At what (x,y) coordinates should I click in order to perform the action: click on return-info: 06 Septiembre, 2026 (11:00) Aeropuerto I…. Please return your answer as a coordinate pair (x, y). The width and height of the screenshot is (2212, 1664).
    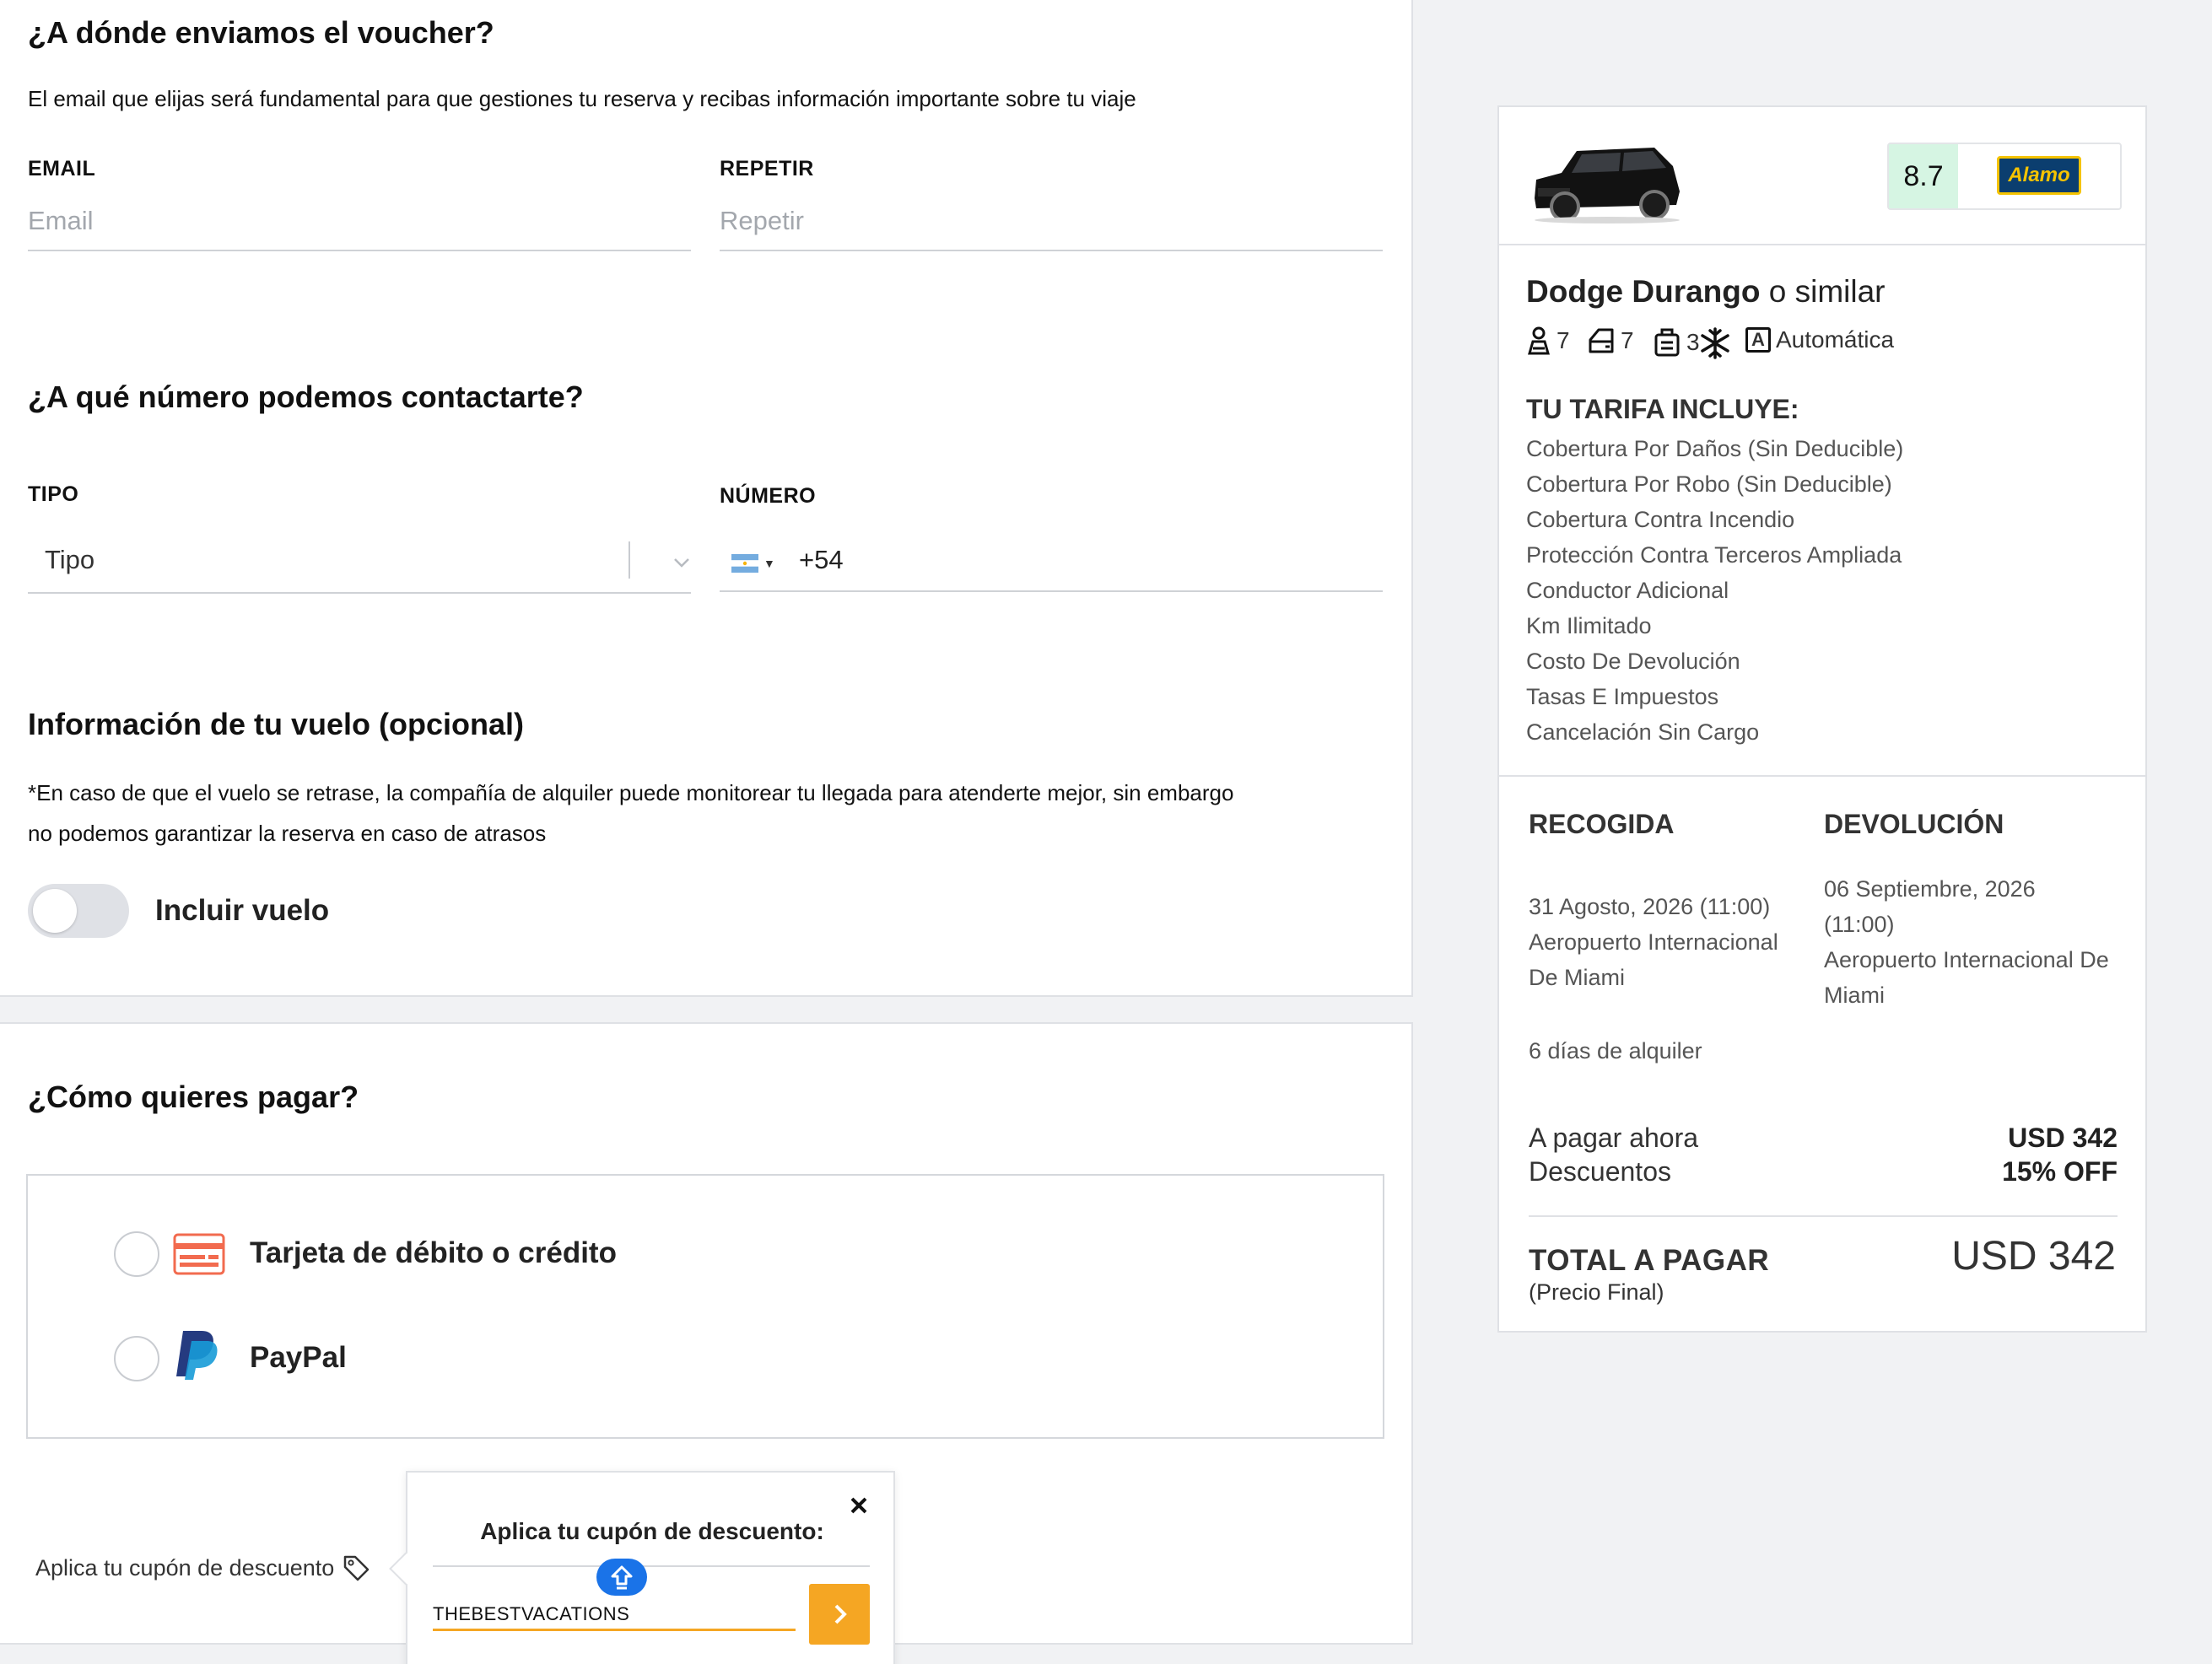
    Looking at the image, I should click on (1967, 942).